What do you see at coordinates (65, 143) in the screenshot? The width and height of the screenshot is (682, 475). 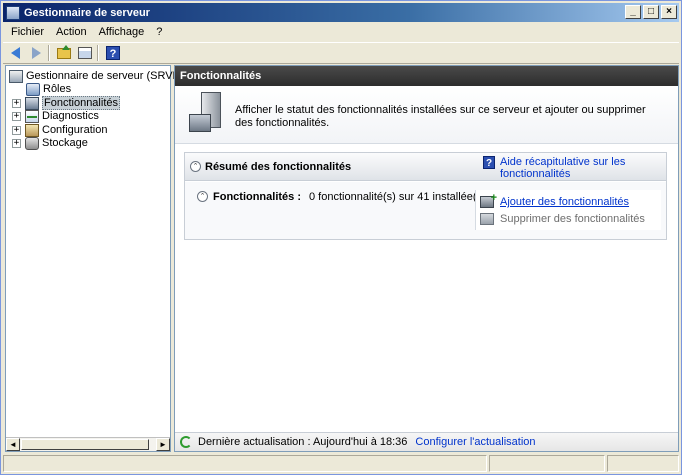 I see `tree-item-label: Stockage` at bounding box center [65, 143].